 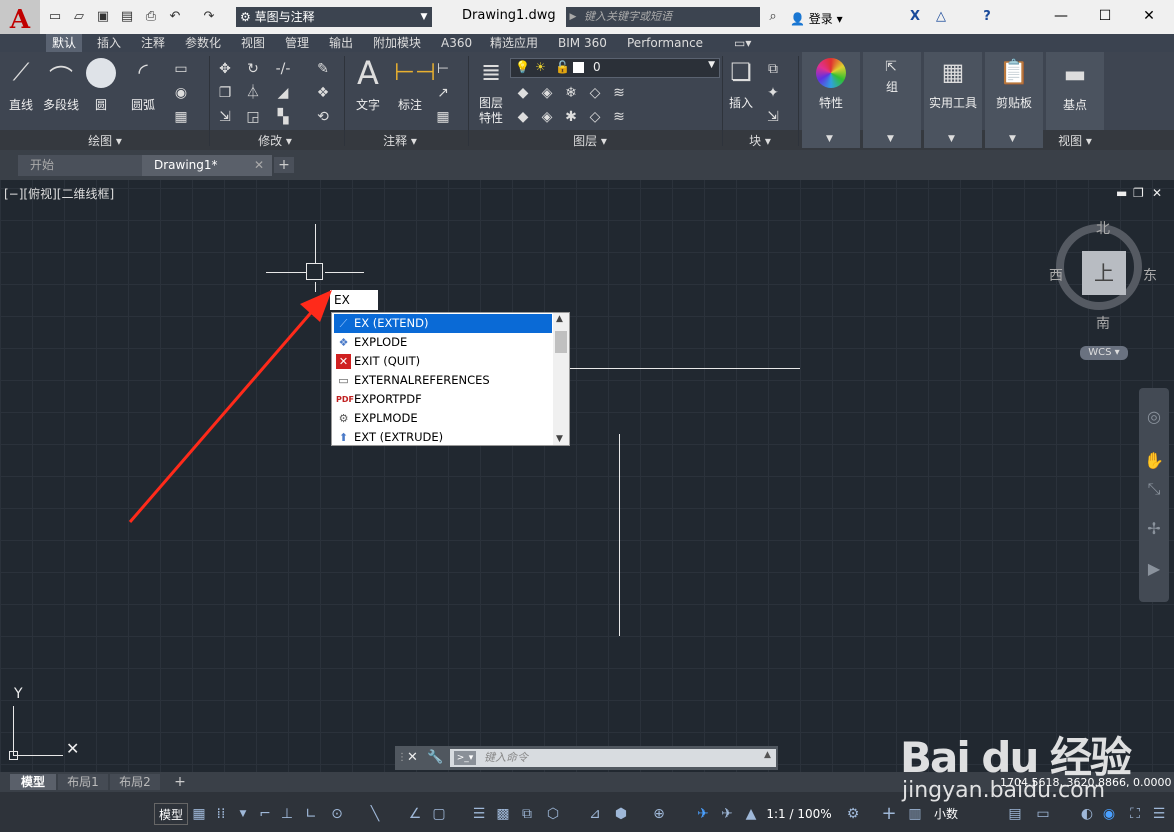 What do you see at coordinates (443, 380) in the screenshot?
I see `autocomplete-item-xref: ▭ EXTERNALREFERENCES` at bounding box center [443, 380].